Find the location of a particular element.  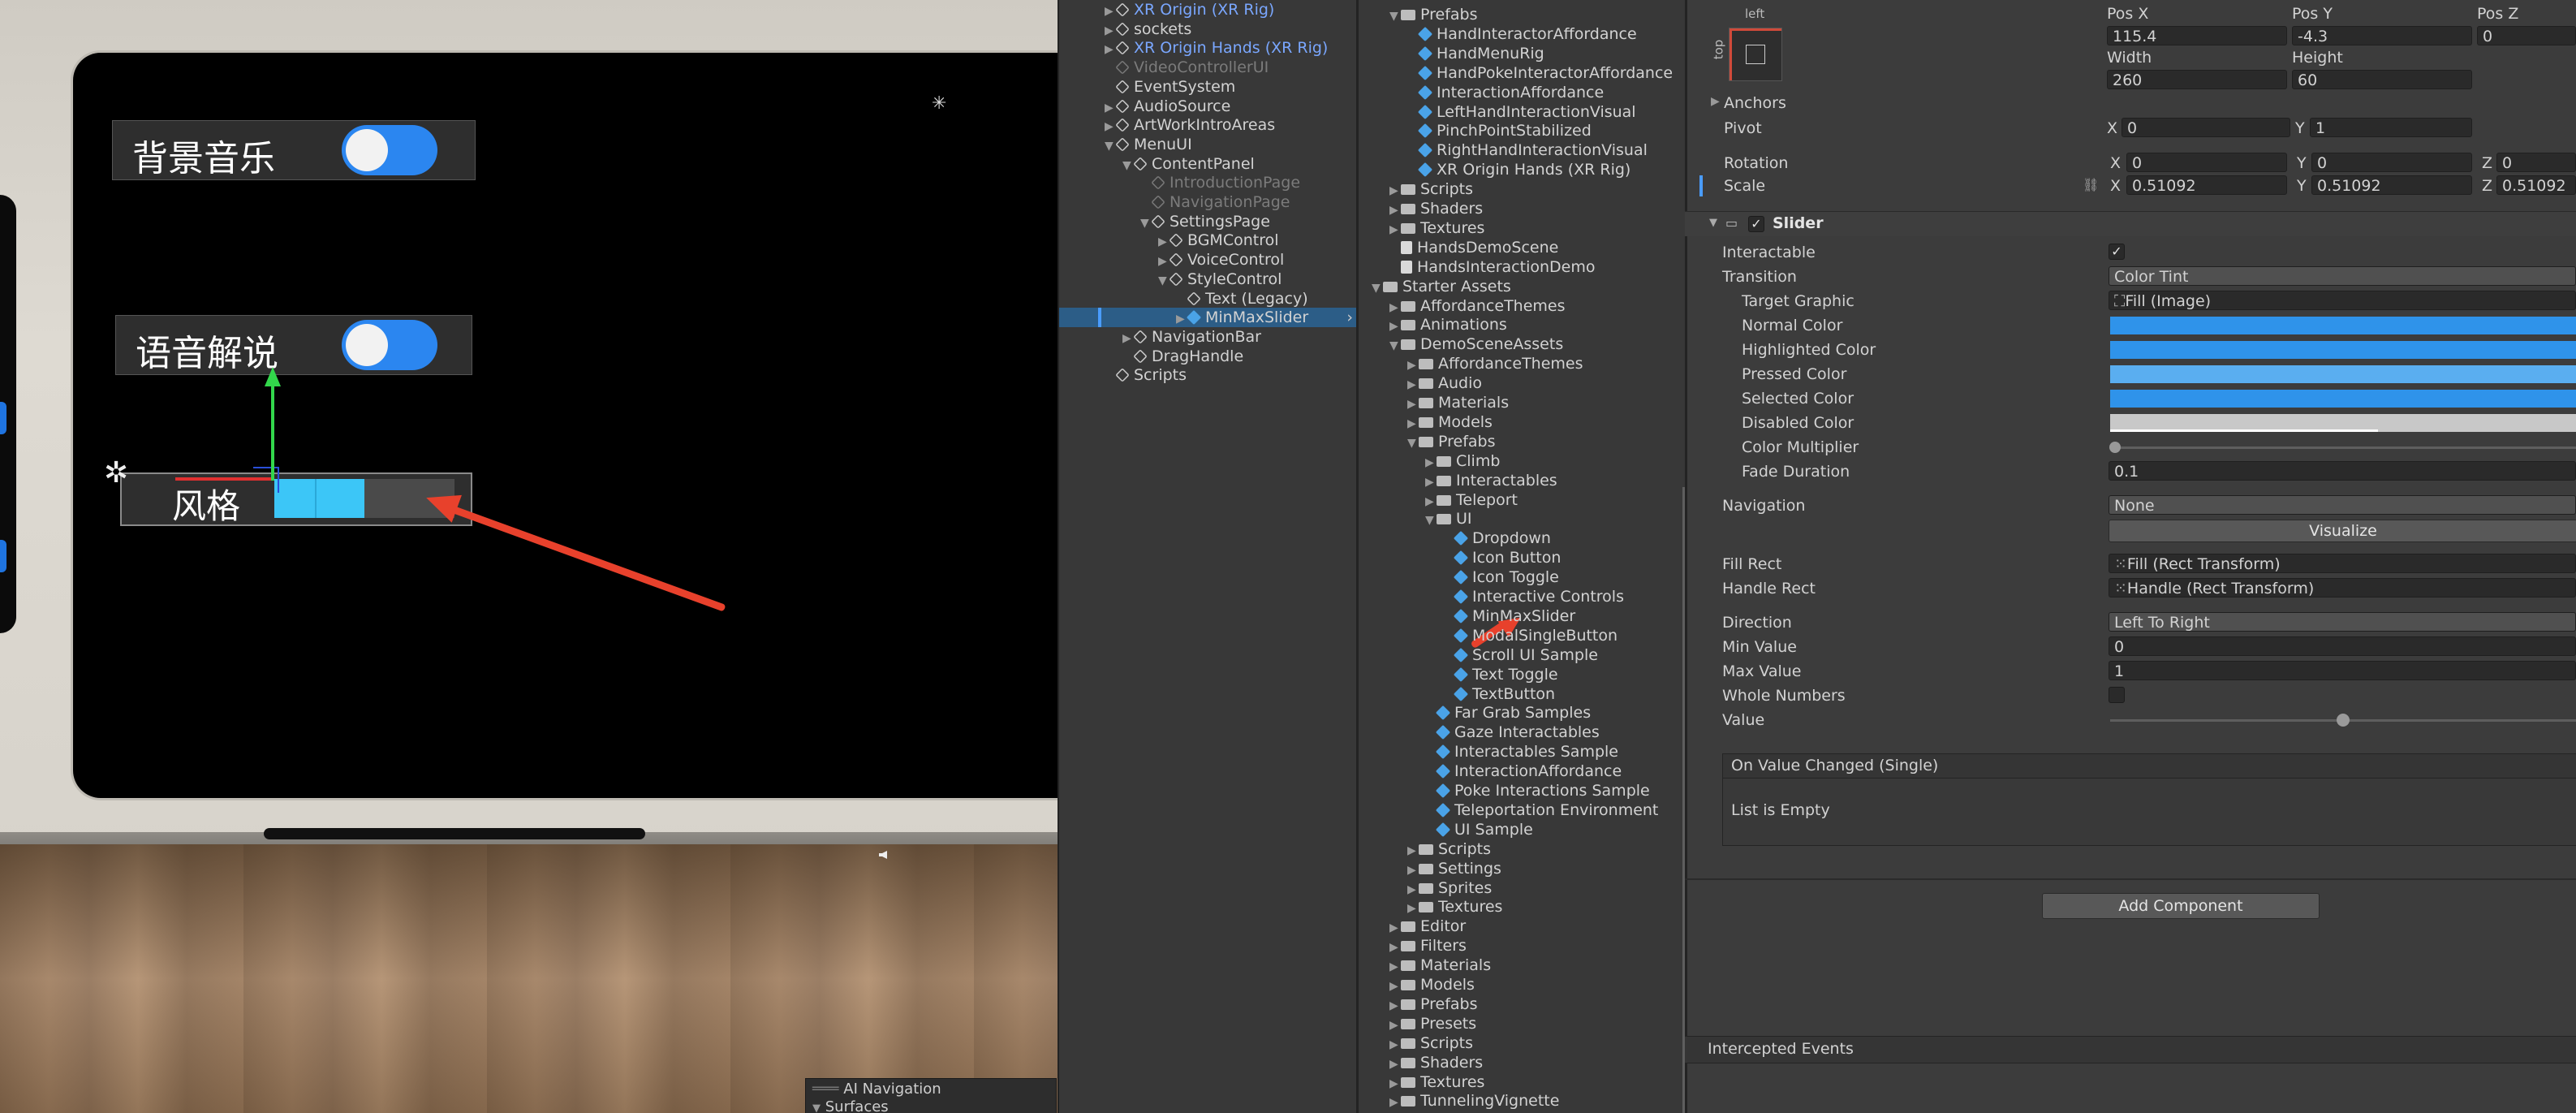

project-item: HandInteractorAffordance is located at coordinates (1523, 34).